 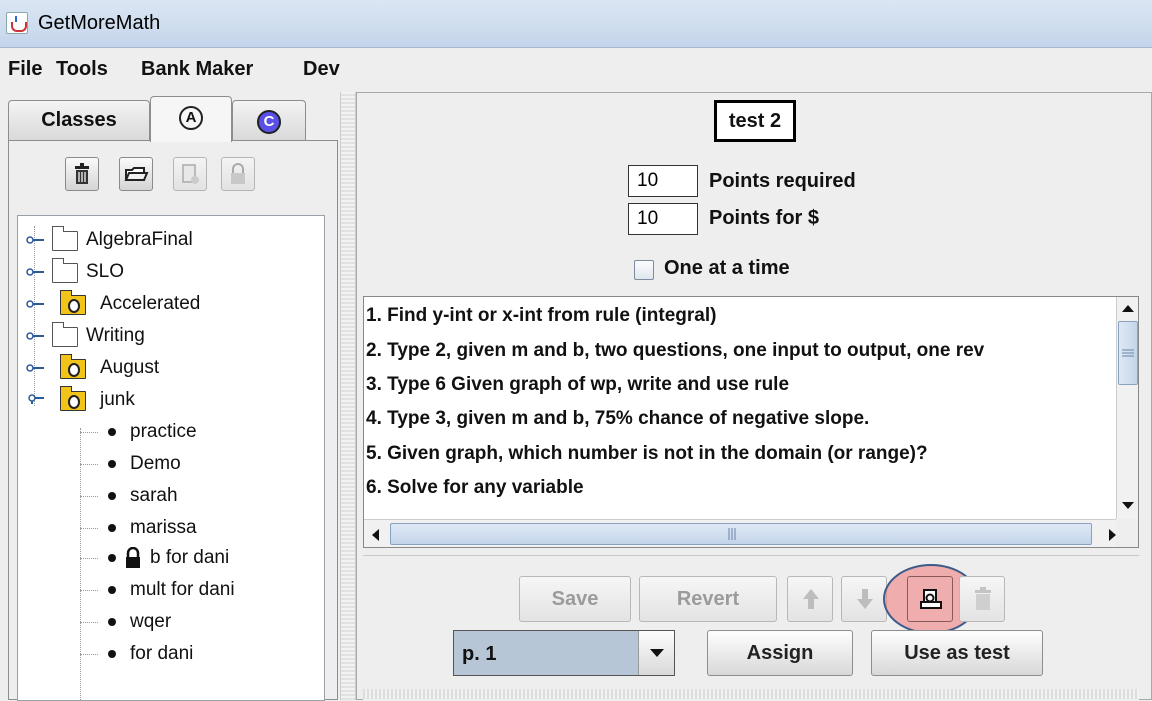 What do you see at coordinates (166, 272) in the screenshot?
I see `tree-folder-slo: SLO` at bounding box center [166, 272].